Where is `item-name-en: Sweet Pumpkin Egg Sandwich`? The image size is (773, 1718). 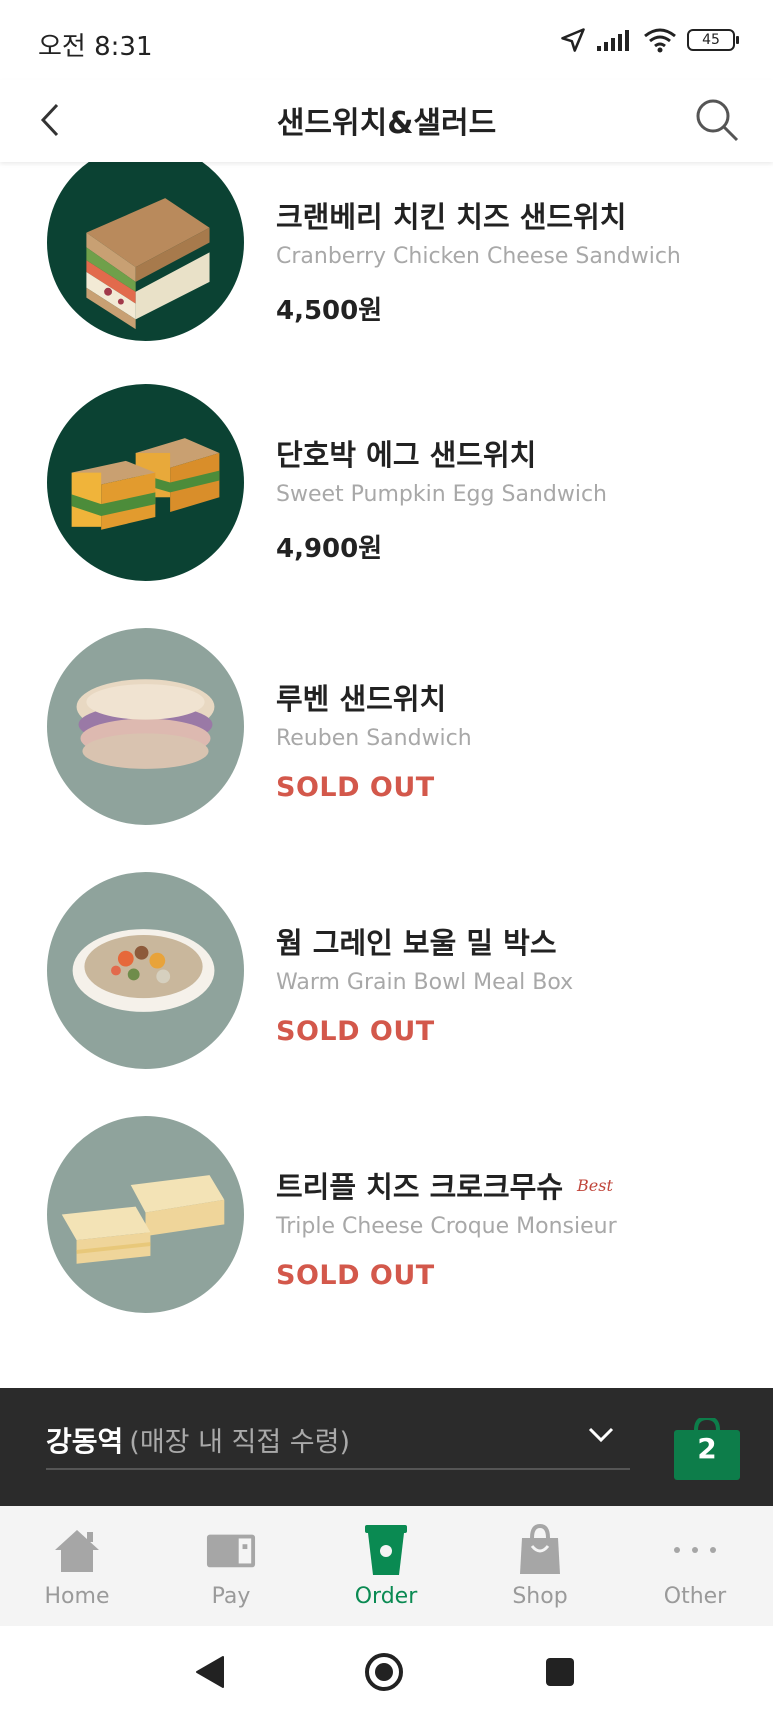 item-name-en: Sweet Pumpkin Egg Sandwich is located at coordinates (441, 494).